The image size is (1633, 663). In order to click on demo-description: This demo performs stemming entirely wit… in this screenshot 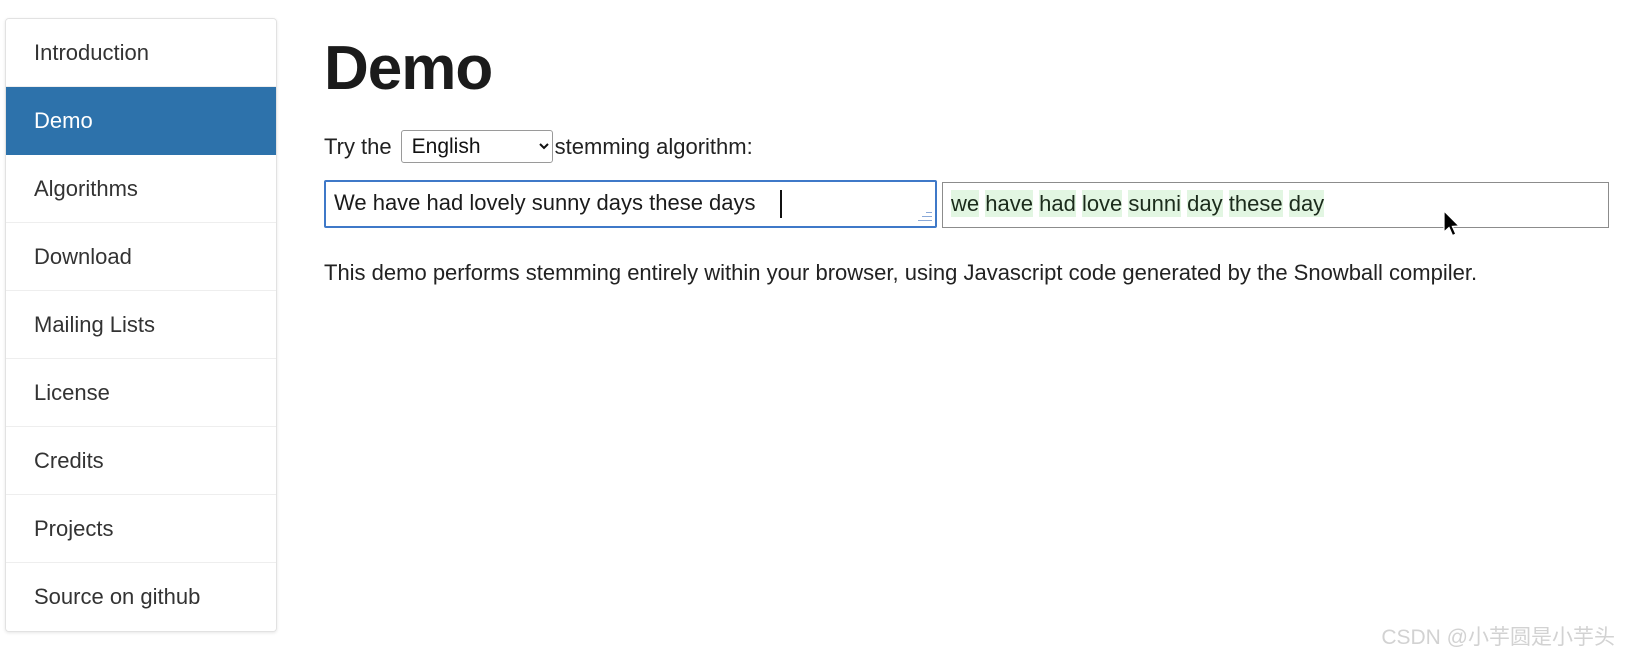, I will do `click(901, 272)`.